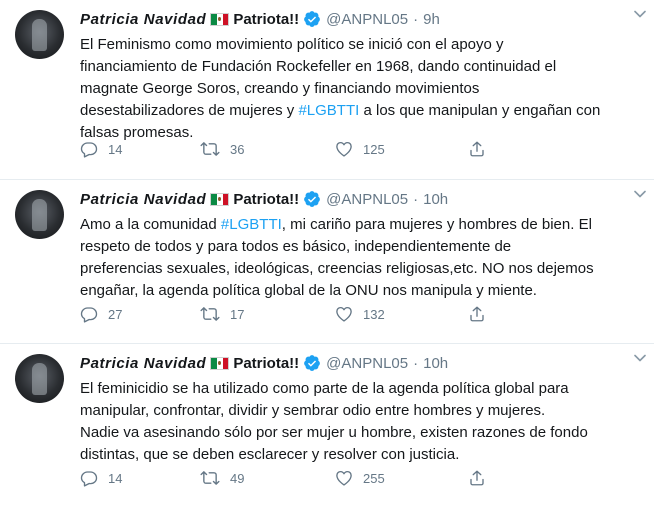 This screenshot has height=511, width=654. Describe the element at coordinates (267, 478) in the screenshot. I see `retweet-button: 49` at that location.